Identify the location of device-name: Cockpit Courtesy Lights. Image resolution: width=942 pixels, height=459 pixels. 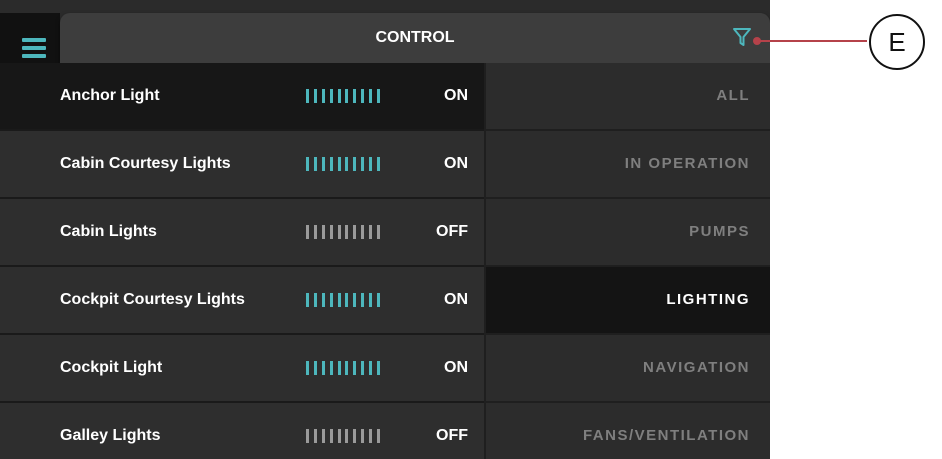
(152, 299).